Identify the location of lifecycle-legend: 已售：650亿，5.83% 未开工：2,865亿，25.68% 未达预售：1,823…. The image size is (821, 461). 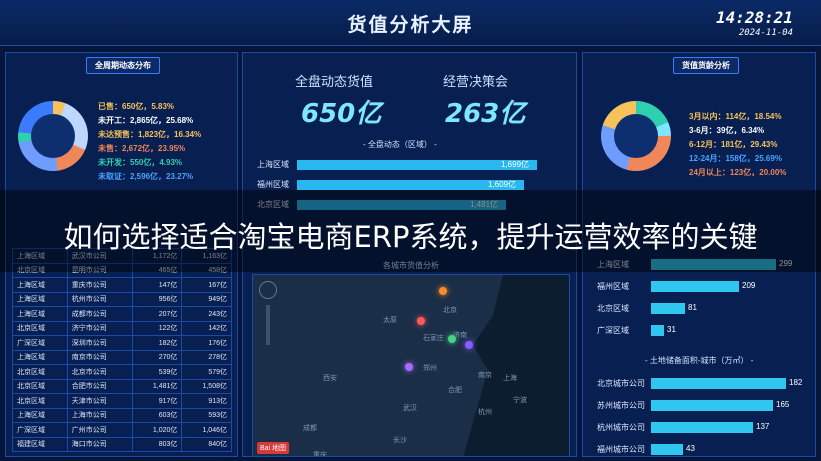
(149, 142).